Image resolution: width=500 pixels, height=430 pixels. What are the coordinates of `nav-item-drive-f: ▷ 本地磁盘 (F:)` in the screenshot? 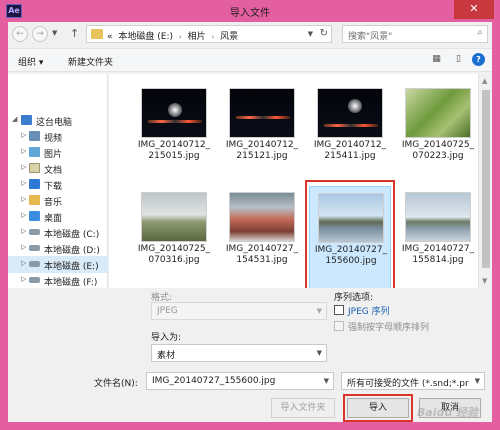 It's located at (58, 280).